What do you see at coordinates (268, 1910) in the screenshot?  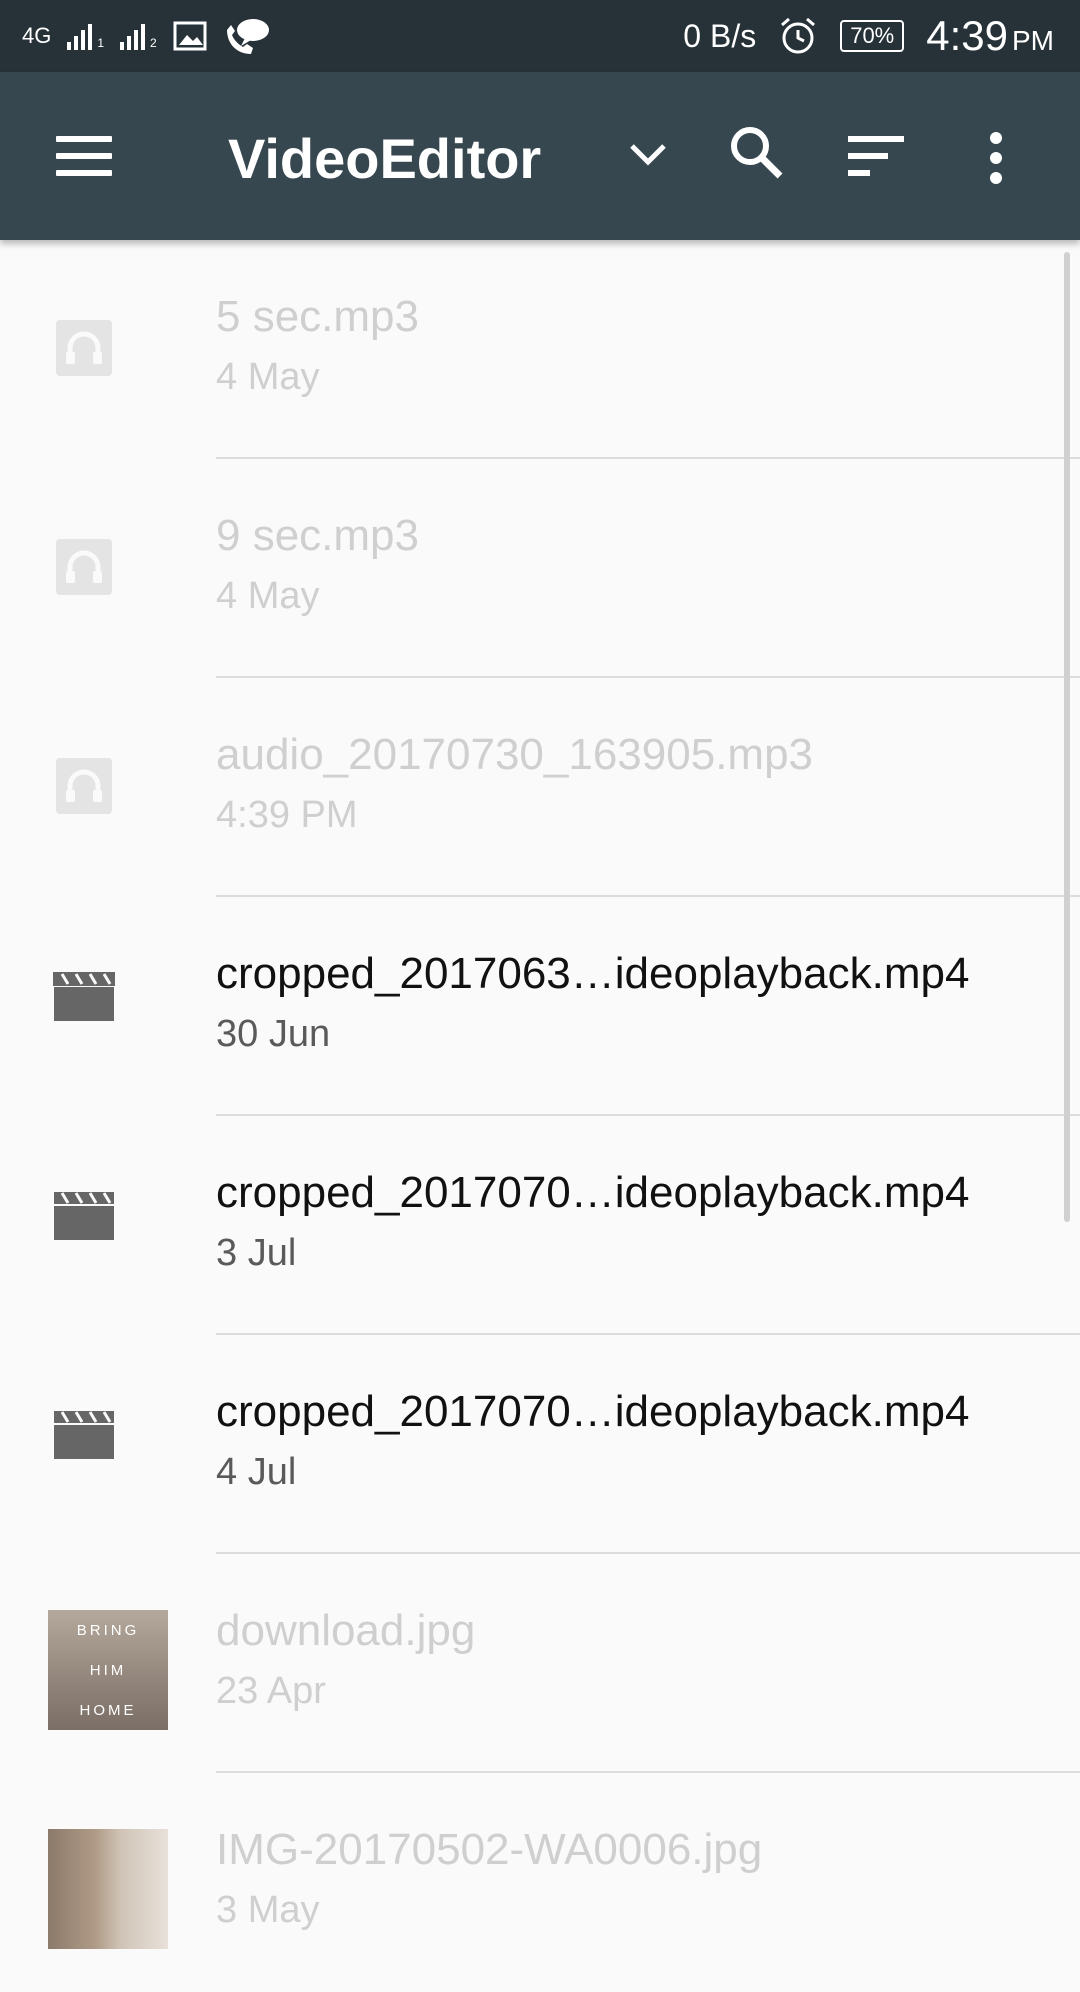 I see `file-date: 3 May` at bounding box center [268, 1910].